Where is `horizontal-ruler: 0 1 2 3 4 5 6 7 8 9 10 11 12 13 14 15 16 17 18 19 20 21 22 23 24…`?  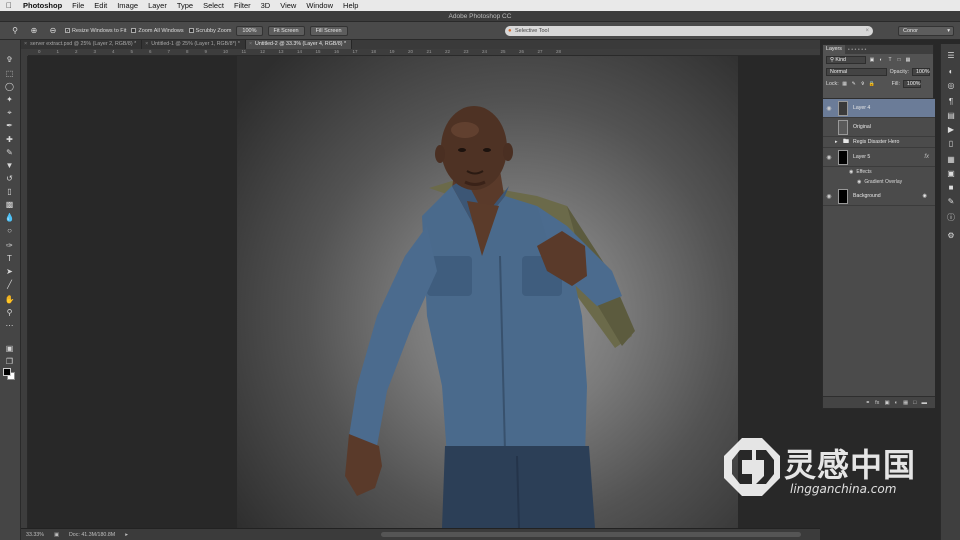 horizontal-ruler: 0 1 2 3 4 5 6 7 8 9 10 11 12 13 14 15 16 17 18 19 20 21 22 23 24… is located at coordinates (424, 52).